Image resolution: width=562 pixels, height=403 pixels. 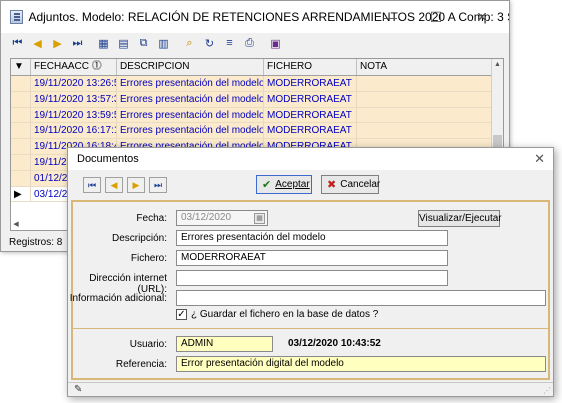 I want to click on fichero-label: Fichero:, so click(x=148, y=258).